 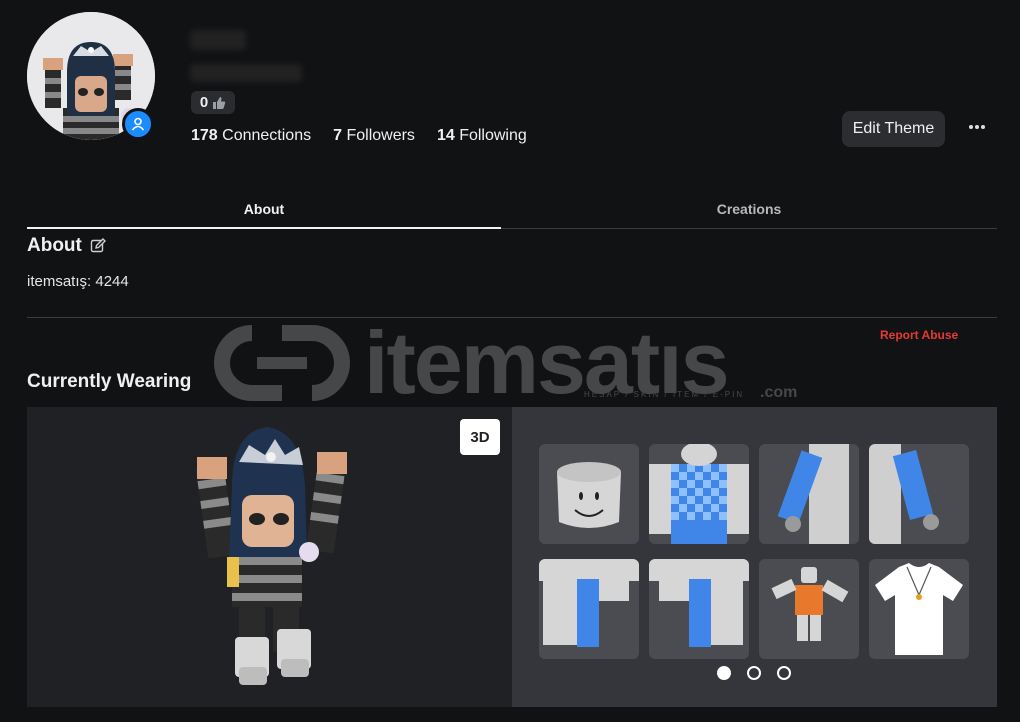 I want to click on profile-stats: 178 Connections 7 Followers 14 Following, so click(x=359, y=136).